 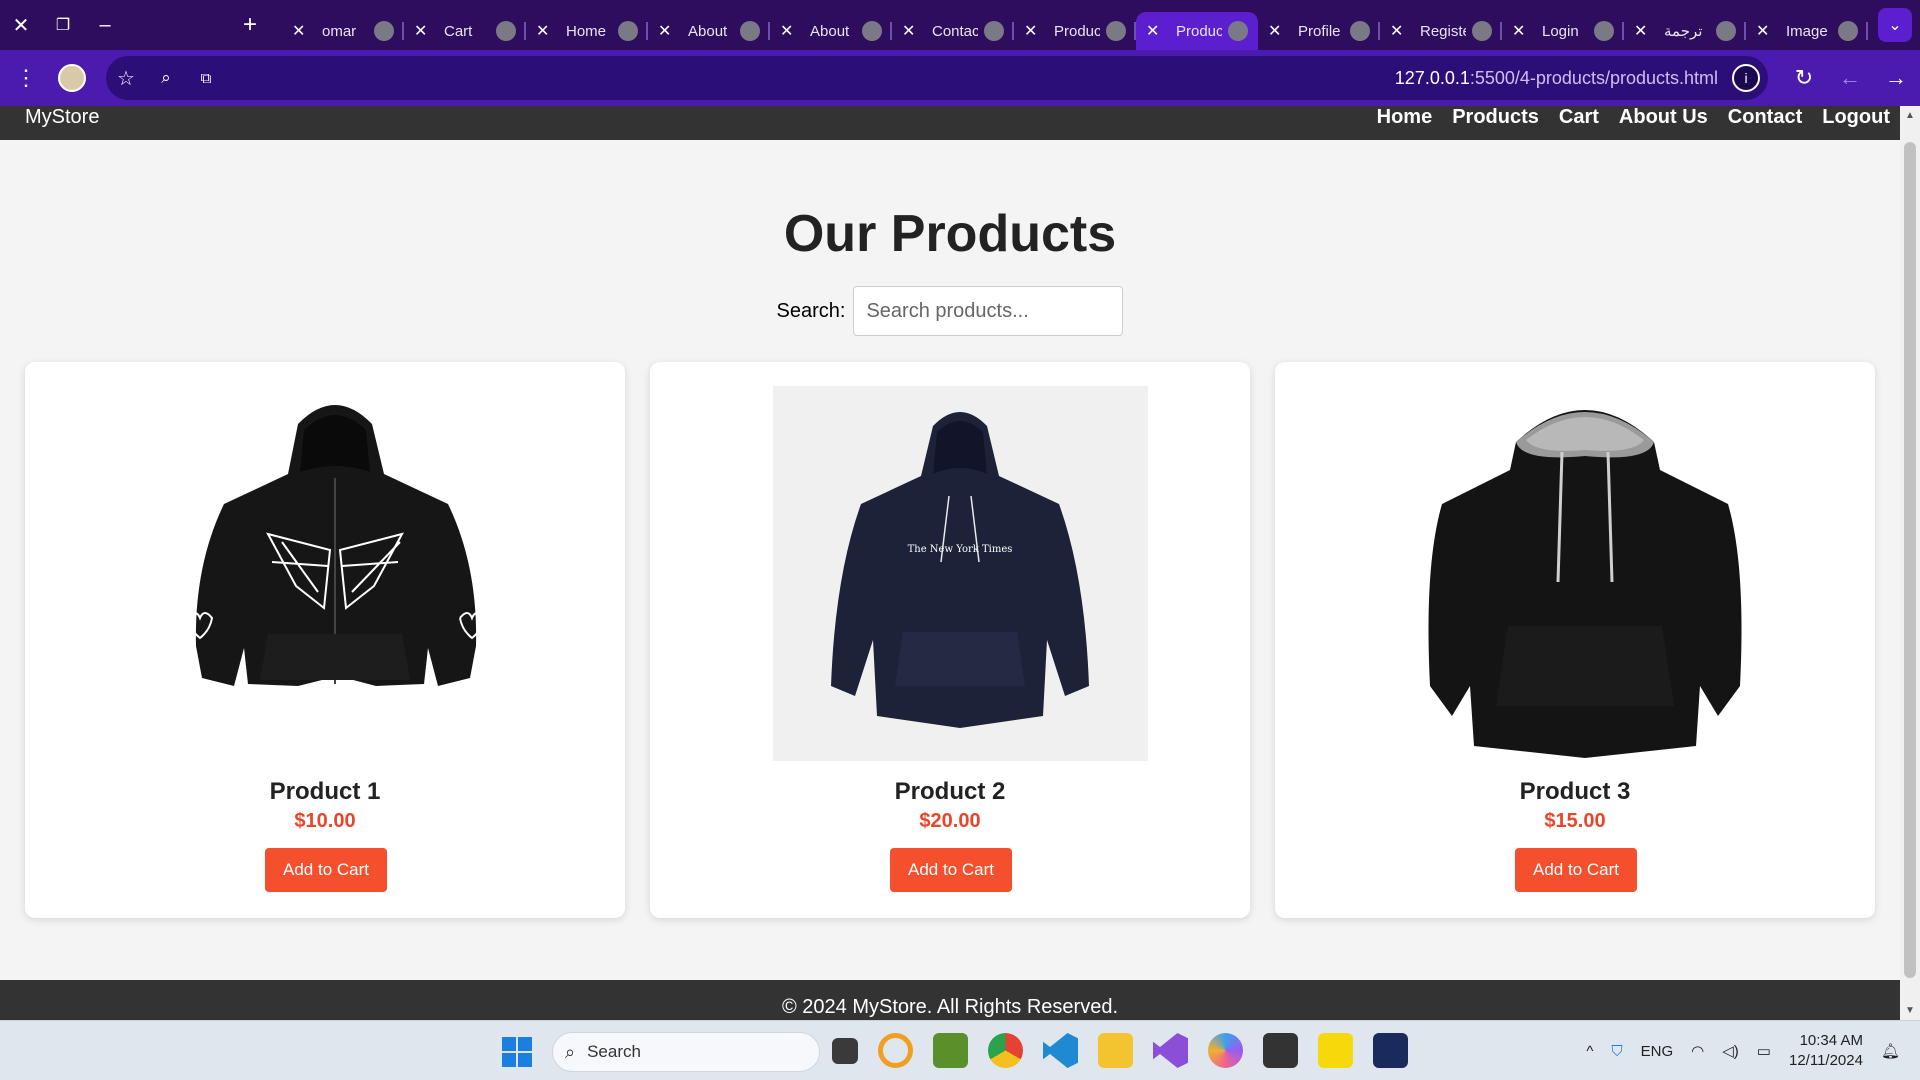 I want to click on taskbar-search: ⌕ Search, so click(x=686, y=1052).